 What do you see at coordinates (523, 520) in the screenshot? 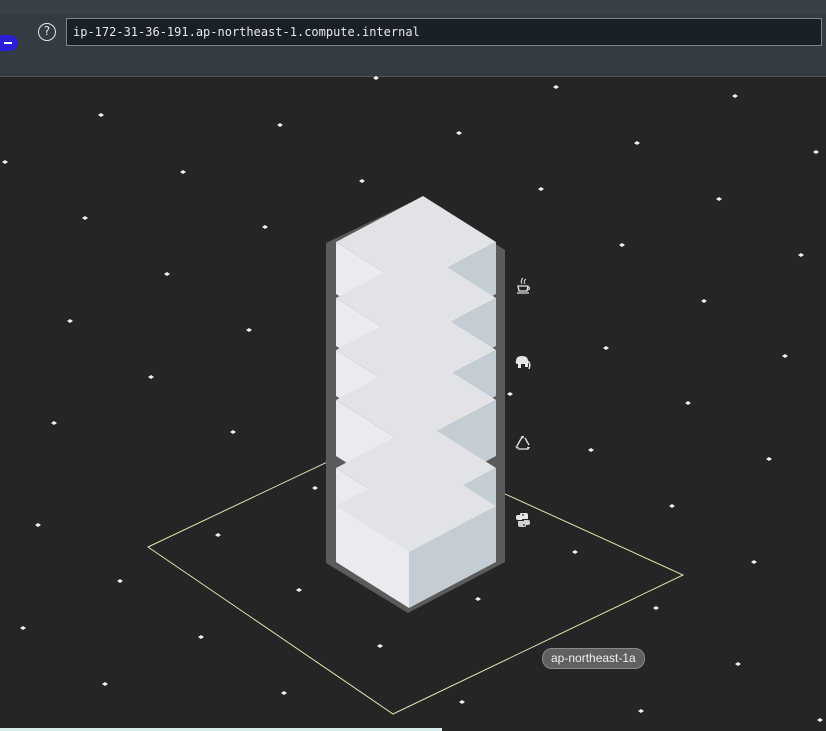
I see `python-icon` at bounding box center [523, 520].